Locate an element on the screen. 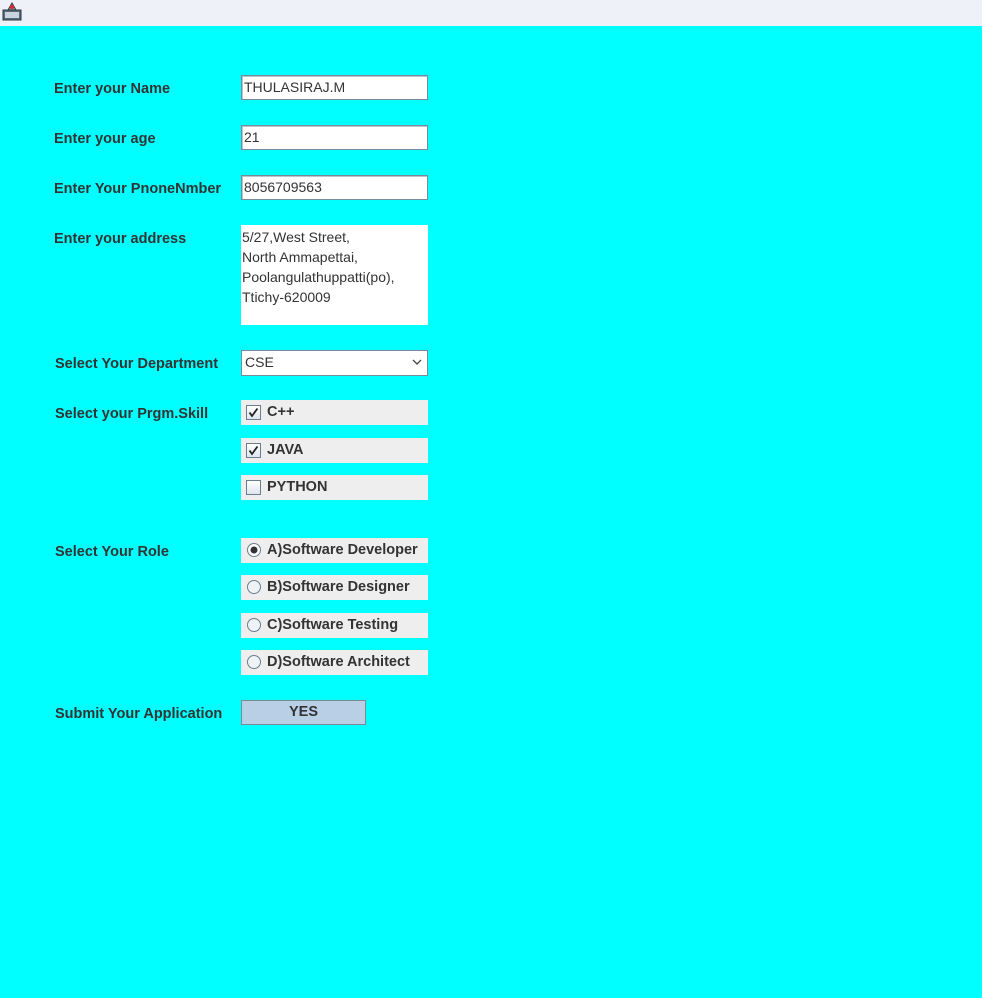 Image resolution: width=982 pixels, height=998 pixels. role-label-testing: C)Software Testing is located at coordinates (333, 625).